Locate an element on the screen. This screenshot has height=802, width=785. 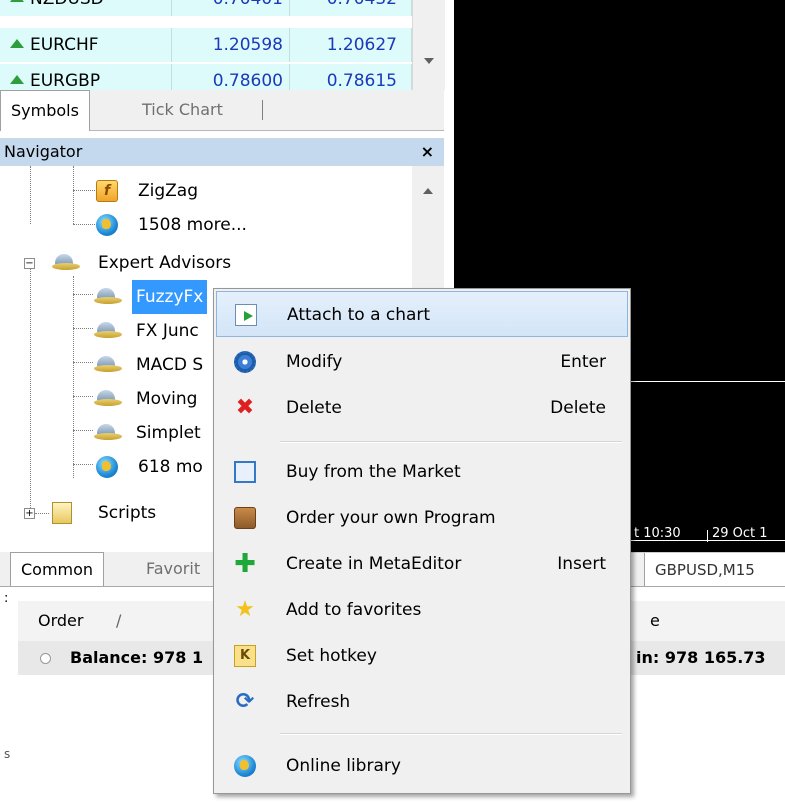
menu-item-label: Online library is located at coordinates (343, 766).